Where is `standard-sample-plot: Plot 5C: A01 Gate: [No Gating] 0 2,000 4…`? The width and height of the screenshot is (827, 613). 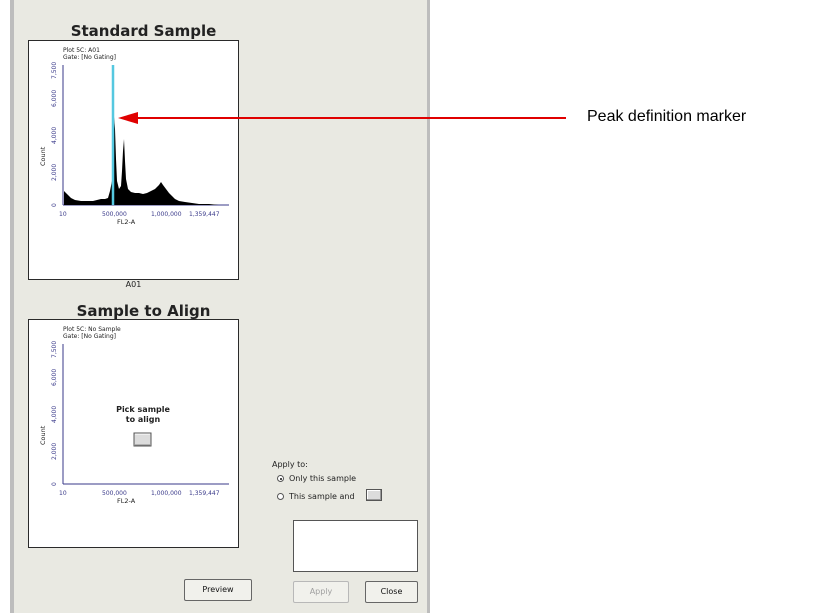 standard-sample-plot: Plot 5C: A01 Gate: [No Gating] 0 2,000 4… is located at coordinates (133, 160).